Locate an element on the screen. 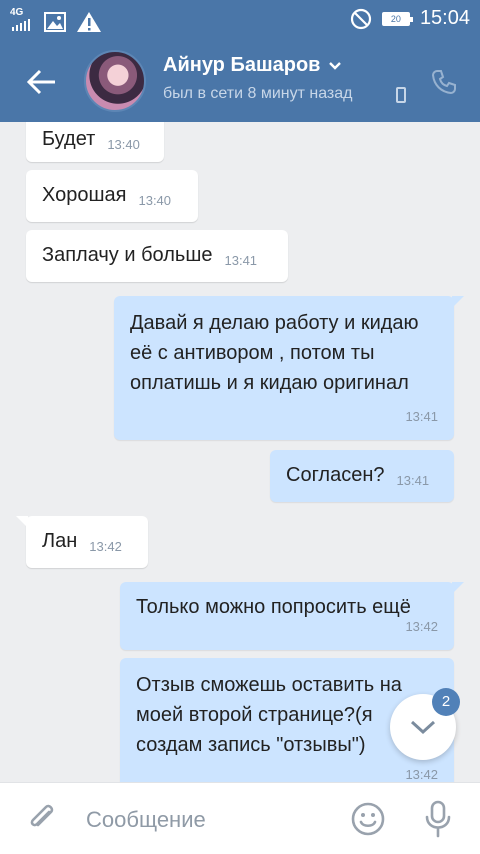  back-button is located at coordinates (42, 82).